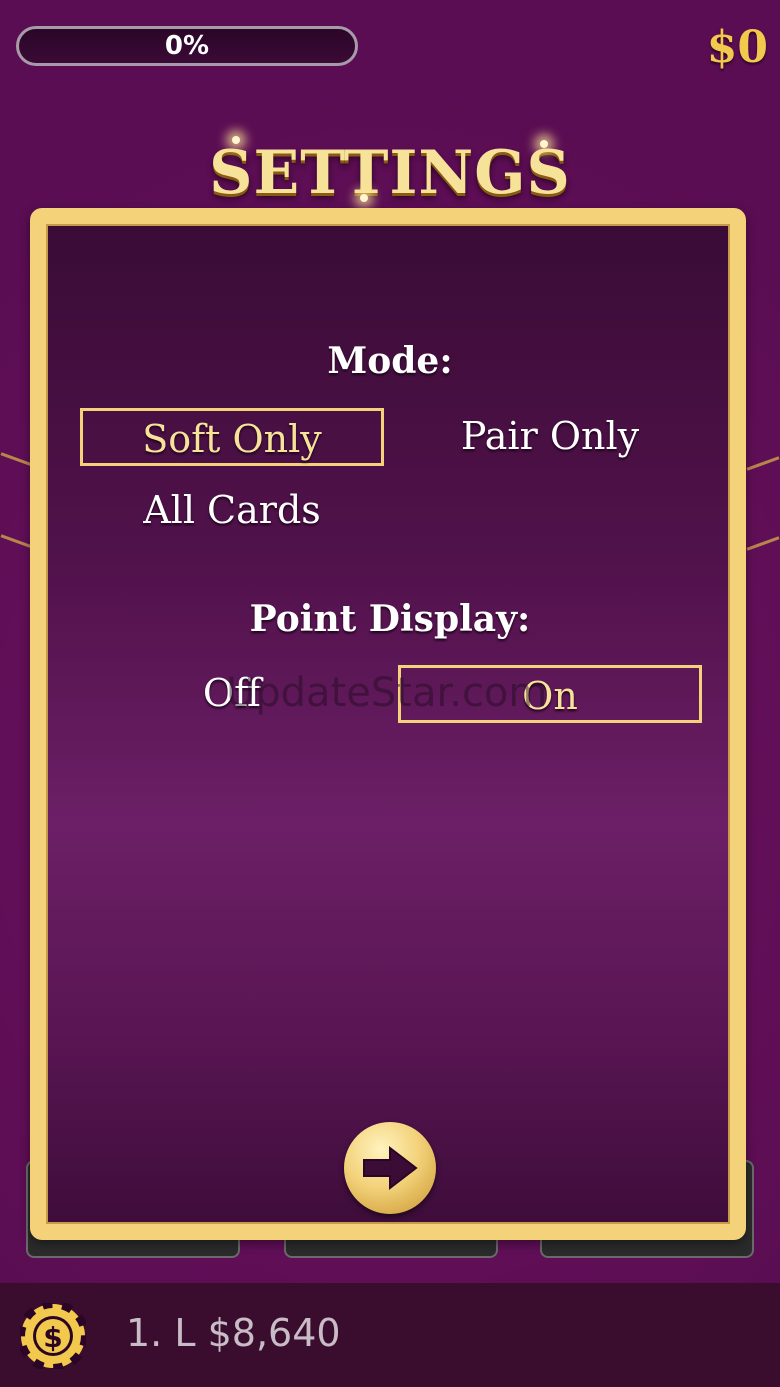  I want to click on right-arrow-icon, so click(390, 1168).